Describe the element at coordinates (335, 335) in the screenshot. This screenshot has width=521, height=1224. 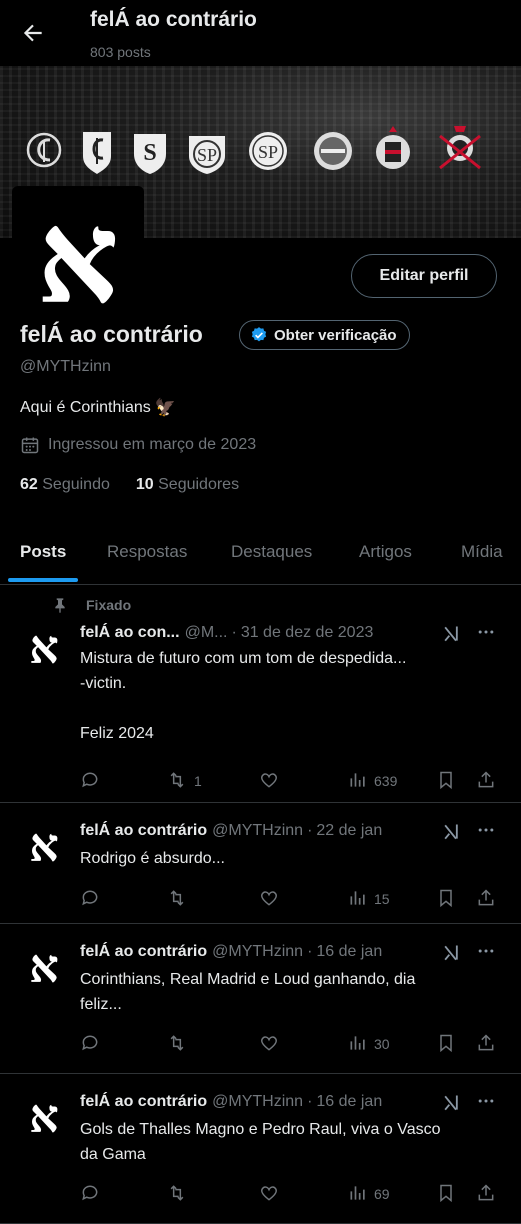
I see `get-verified-label: Obter verificação` at that location.